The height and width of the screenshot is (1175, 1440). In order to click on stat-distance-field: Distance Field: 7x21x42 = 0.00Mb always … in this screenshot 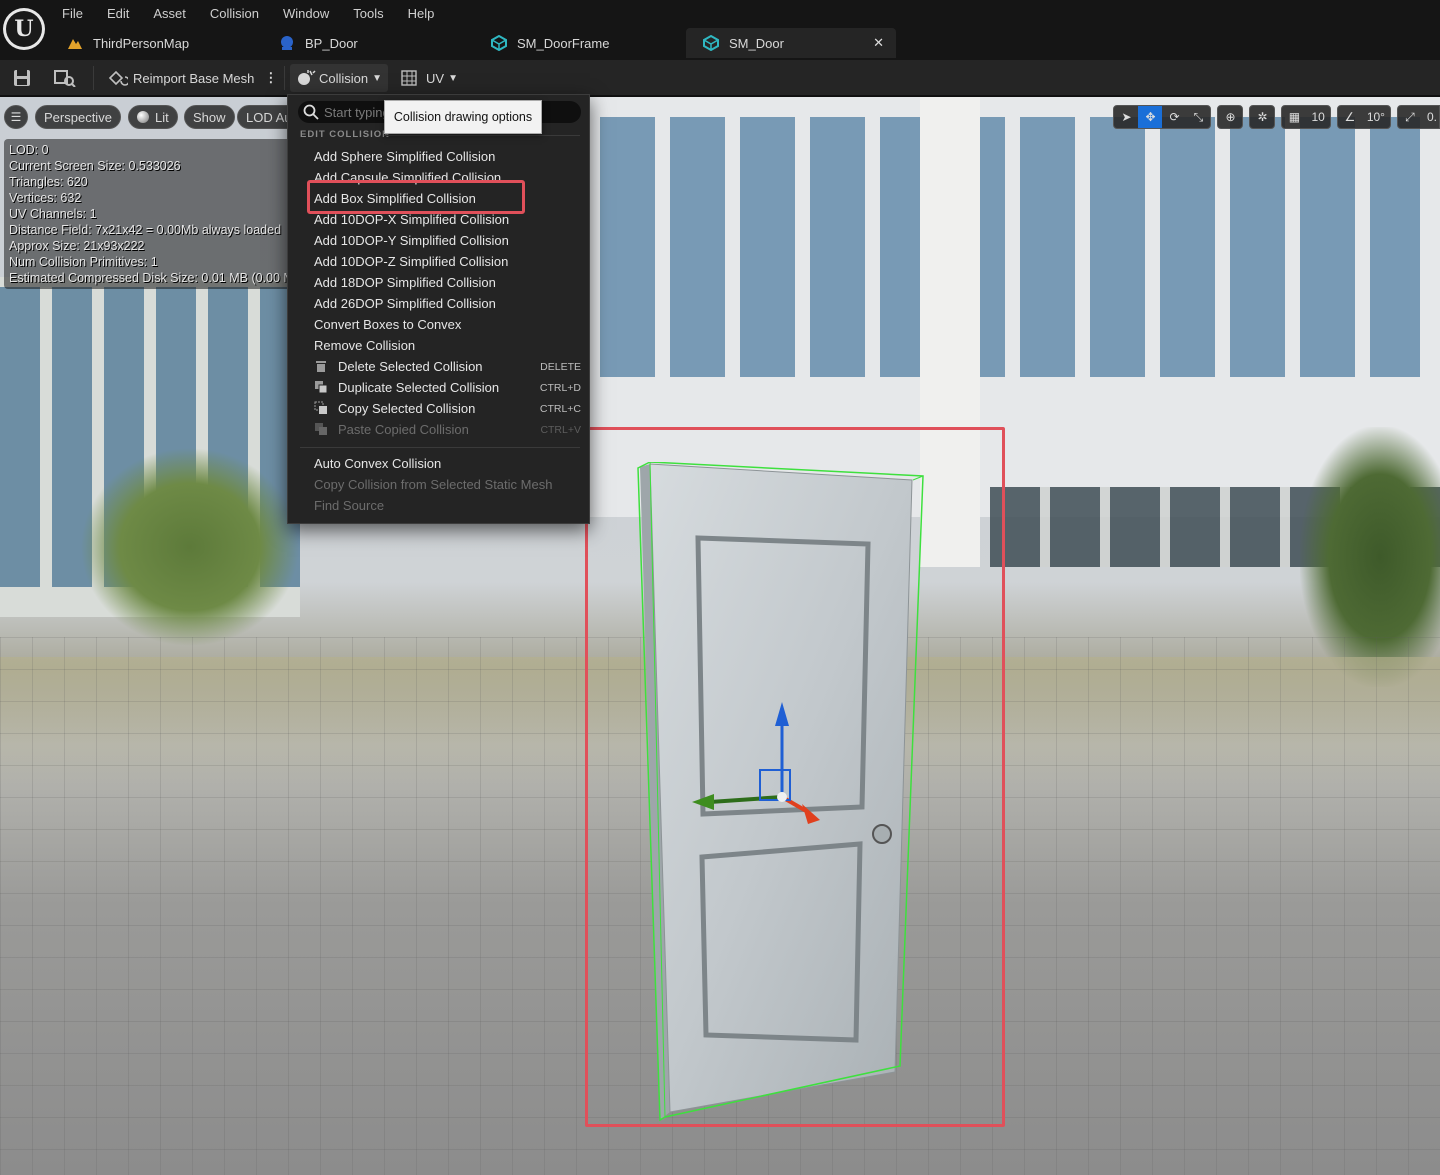, I will do `click(145, 230)`.